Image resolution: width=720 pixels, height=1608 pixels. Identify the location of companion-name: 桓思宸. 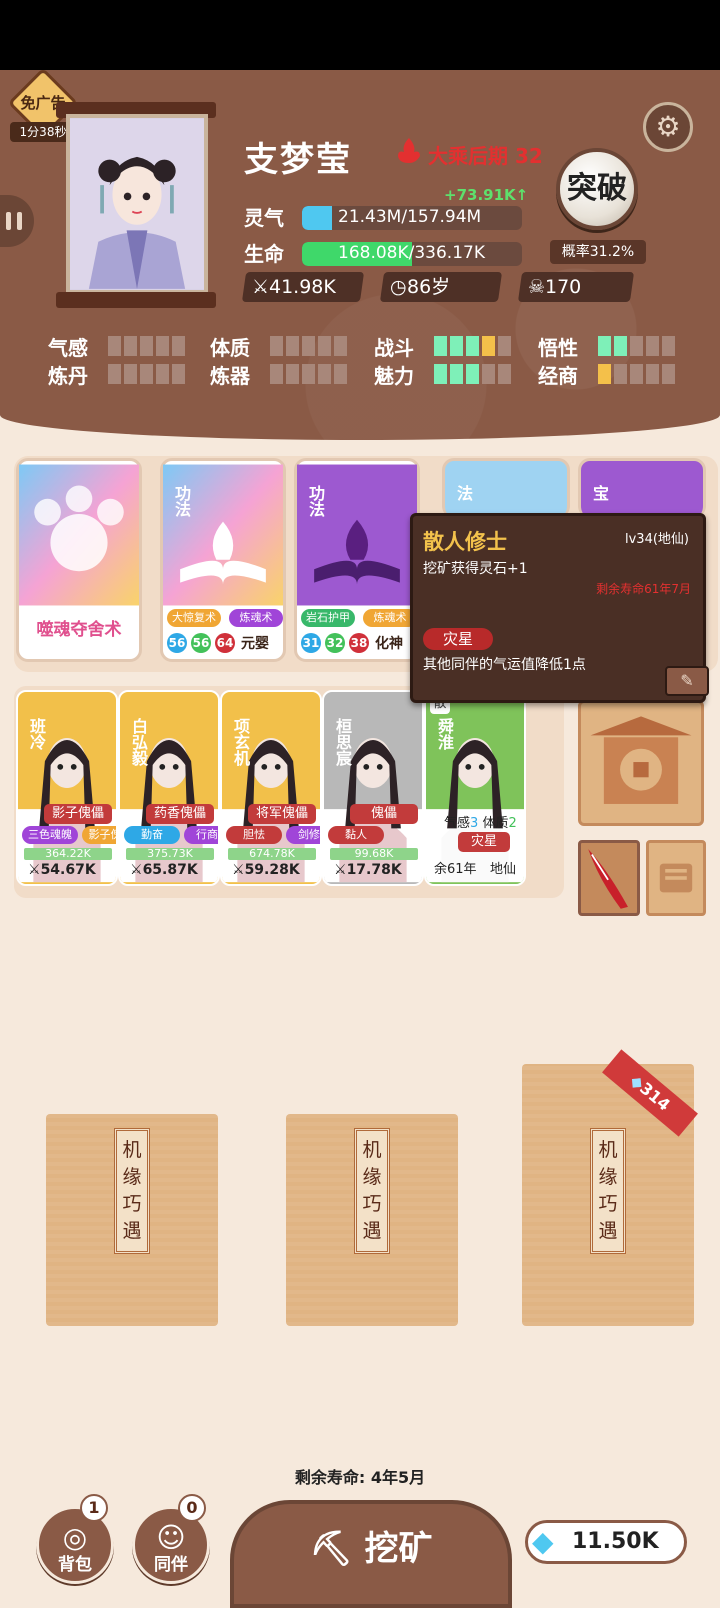
(342, 742).